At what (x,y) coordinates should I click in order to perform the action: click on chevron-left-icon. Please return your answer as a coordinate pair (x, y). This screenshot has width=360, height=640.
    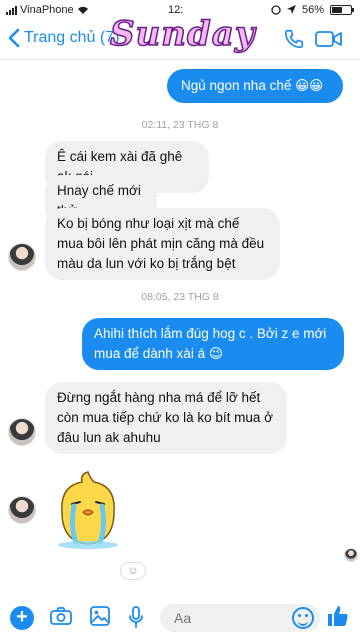
    Looking at the image, I should click on (14, 38).